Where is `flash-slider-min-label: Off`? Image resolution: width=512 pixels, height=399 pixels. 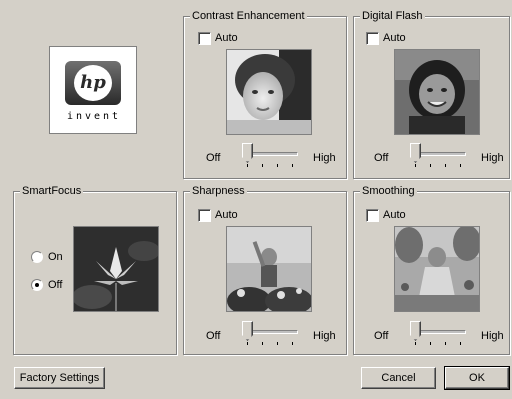
flash-slider-min-label: Off is located at coordinates (381, 158).